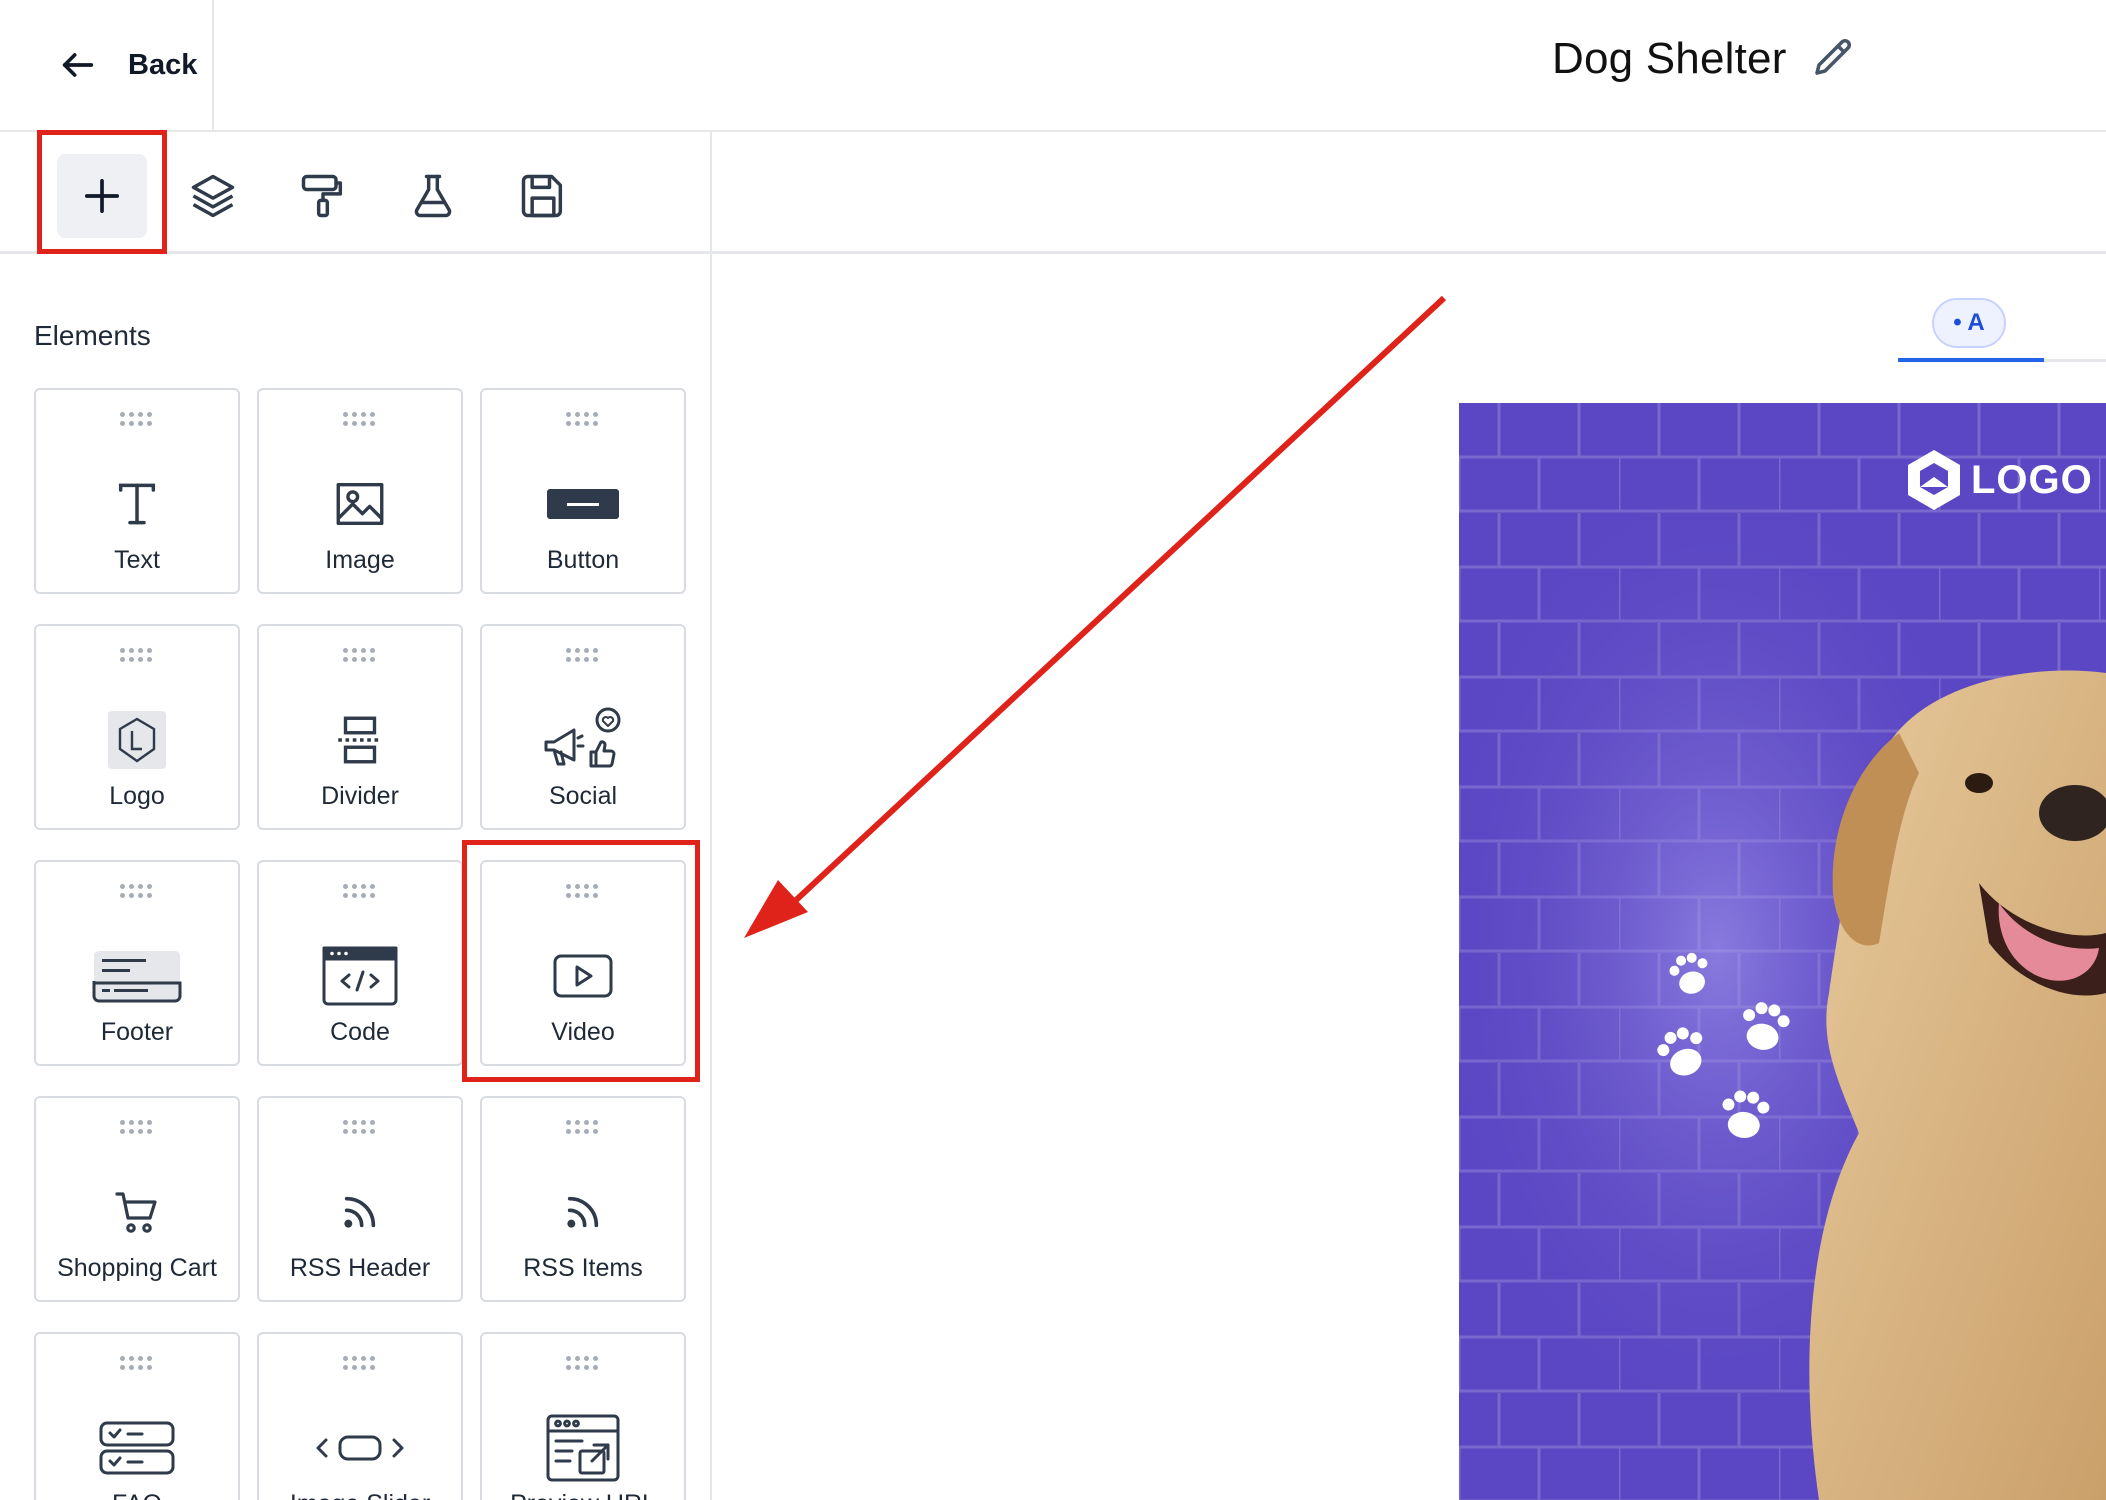 The width and height of the screenshot is (2106, 1500). I want to click on element-card-footer: Footer, so click(137, 963).